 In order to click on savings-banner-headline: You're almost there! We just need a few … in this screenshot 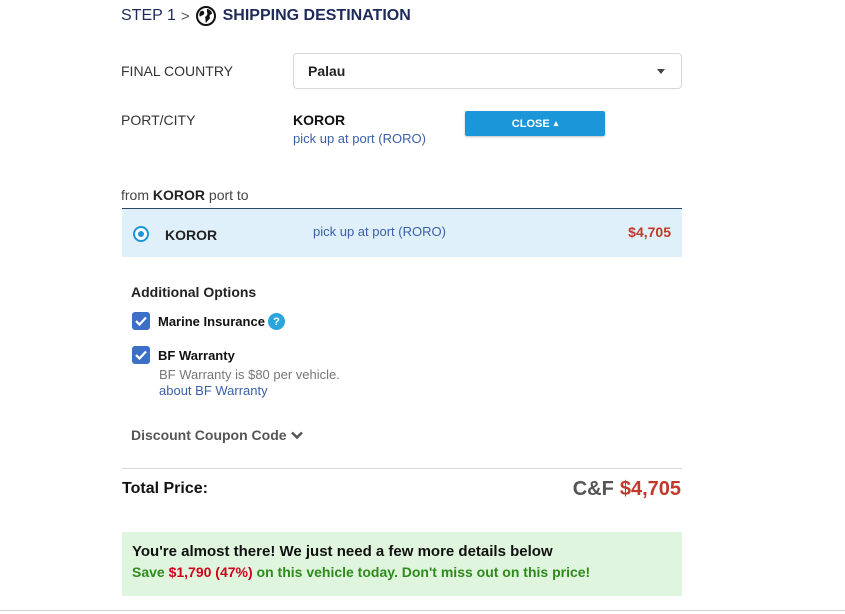, I will do `click(342, 551)`.